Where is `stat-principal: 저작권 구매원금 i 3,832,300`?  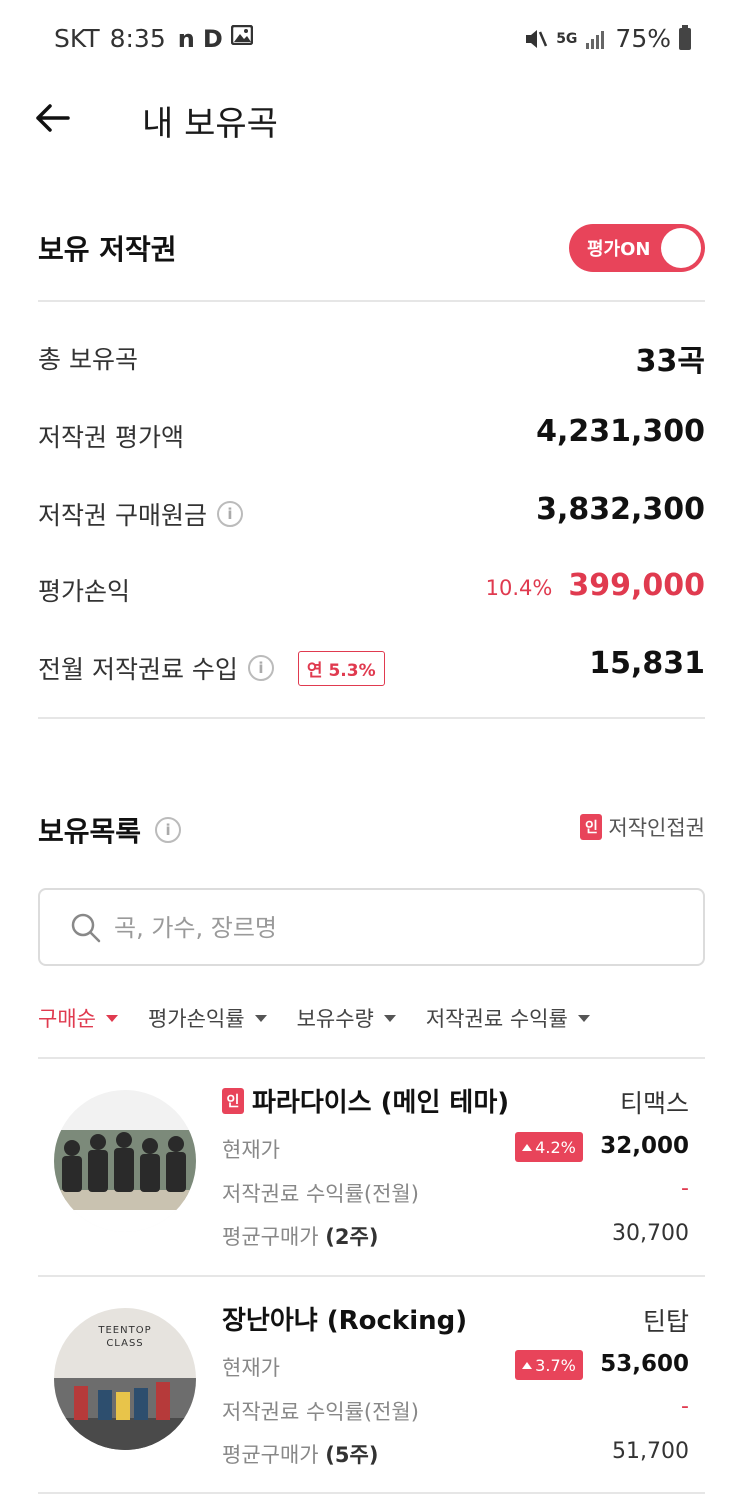
stat-principal: 저작권 구매원금 i 3,832,300 is located at coordinates (371, 512).